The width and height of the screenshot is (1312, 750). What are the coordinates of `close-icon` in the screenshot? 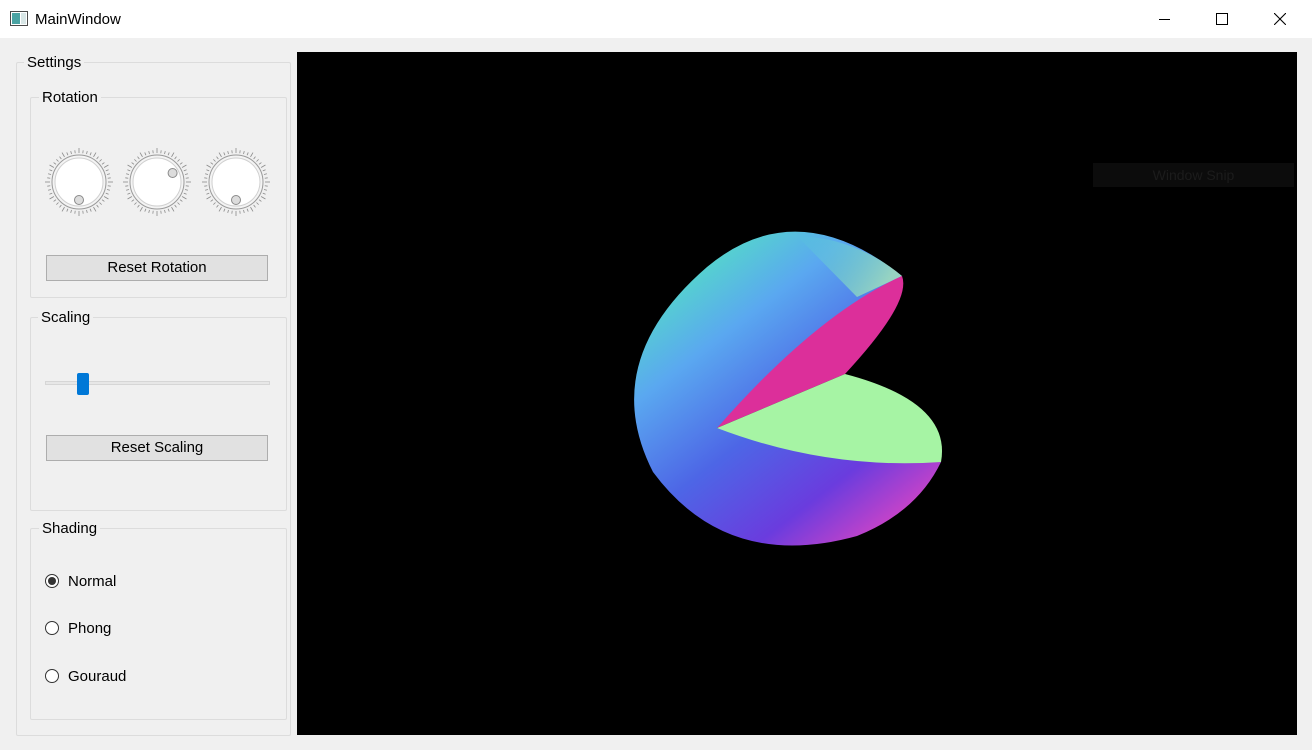 It's located at (1280, 19).